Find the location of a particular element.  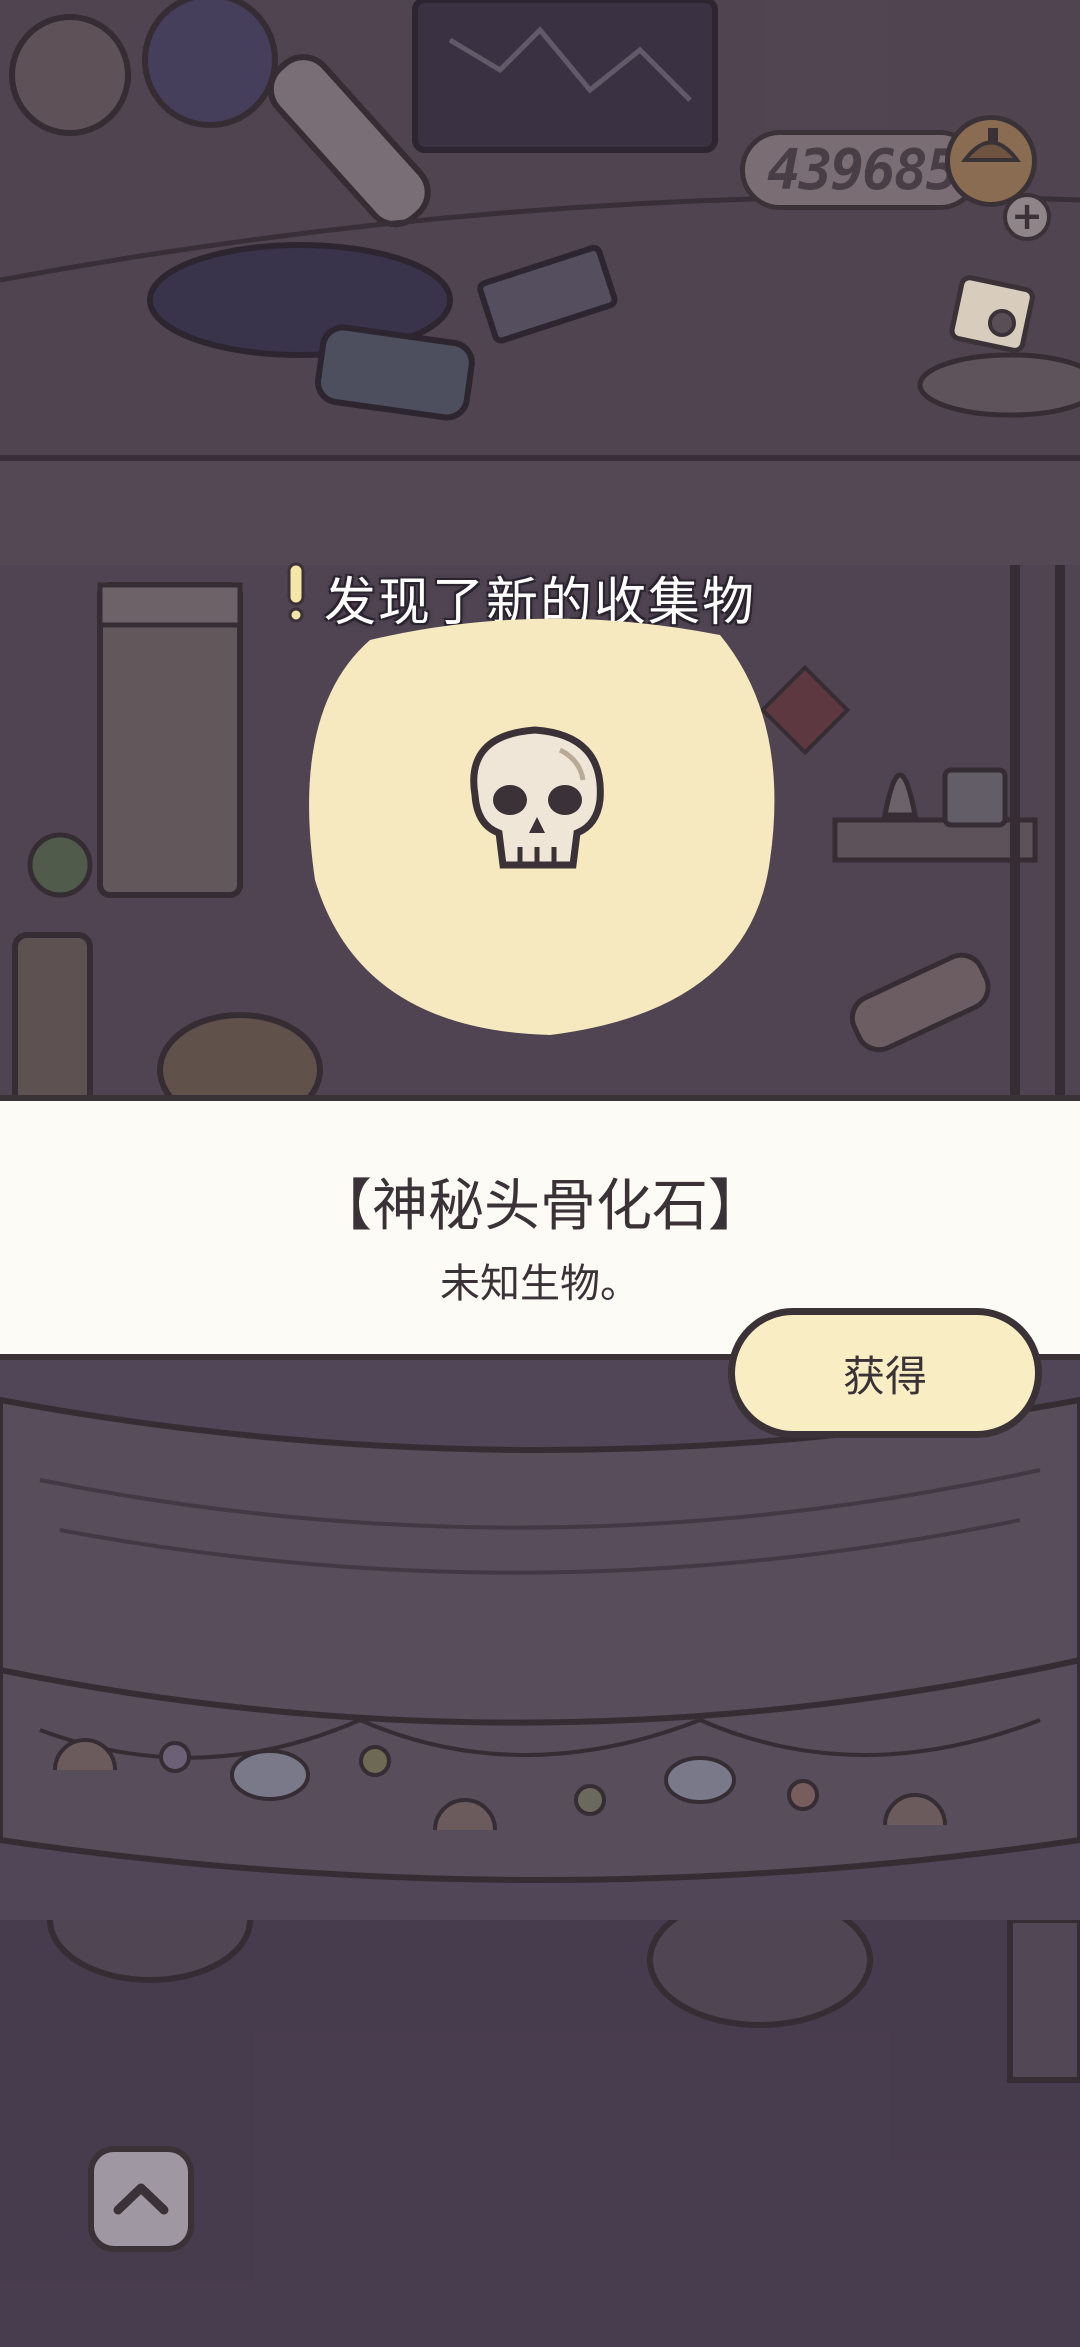

coin-counter: 439685 is located at coordinates (860, 170).